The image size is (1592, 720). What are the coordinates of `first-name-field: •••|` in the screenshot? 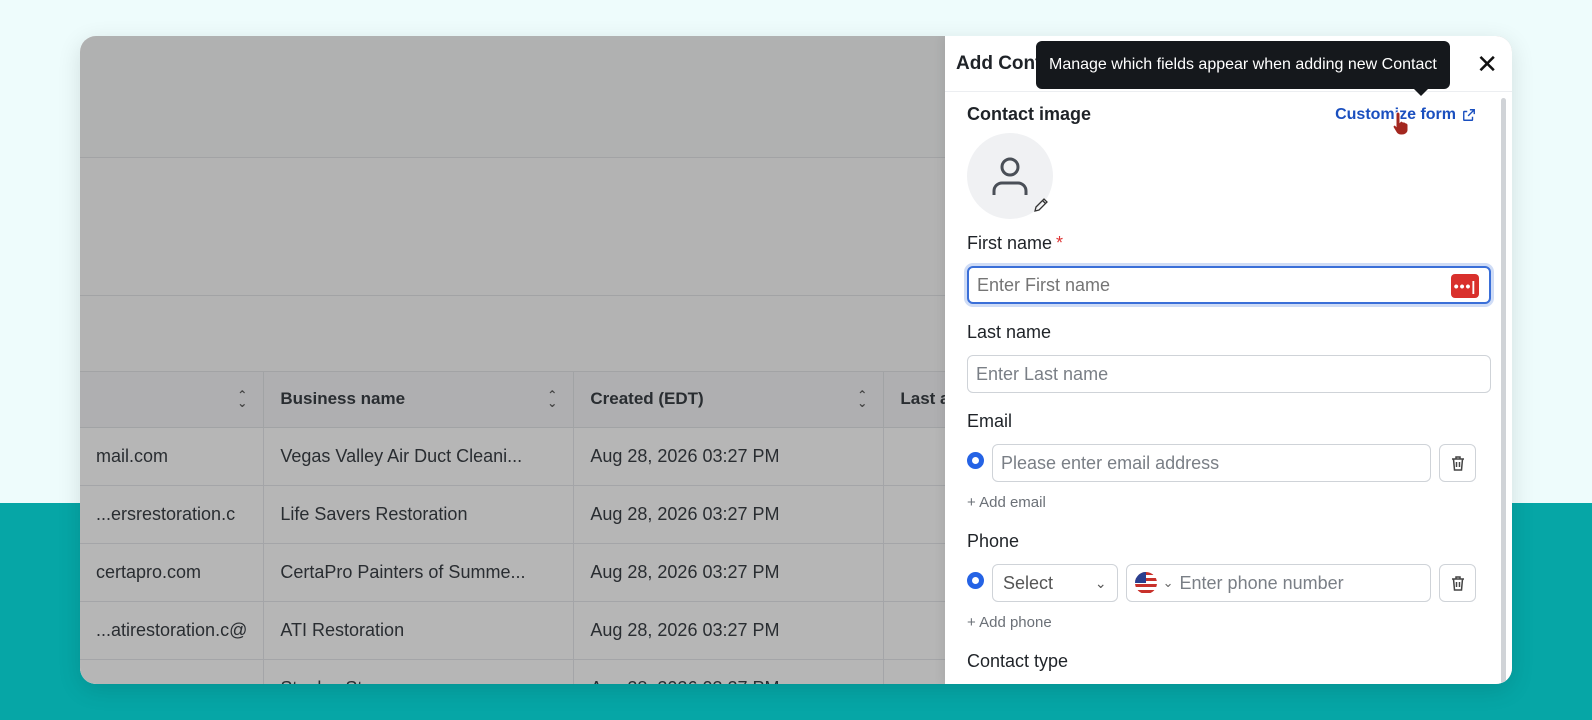 It's located at (1229, 285).